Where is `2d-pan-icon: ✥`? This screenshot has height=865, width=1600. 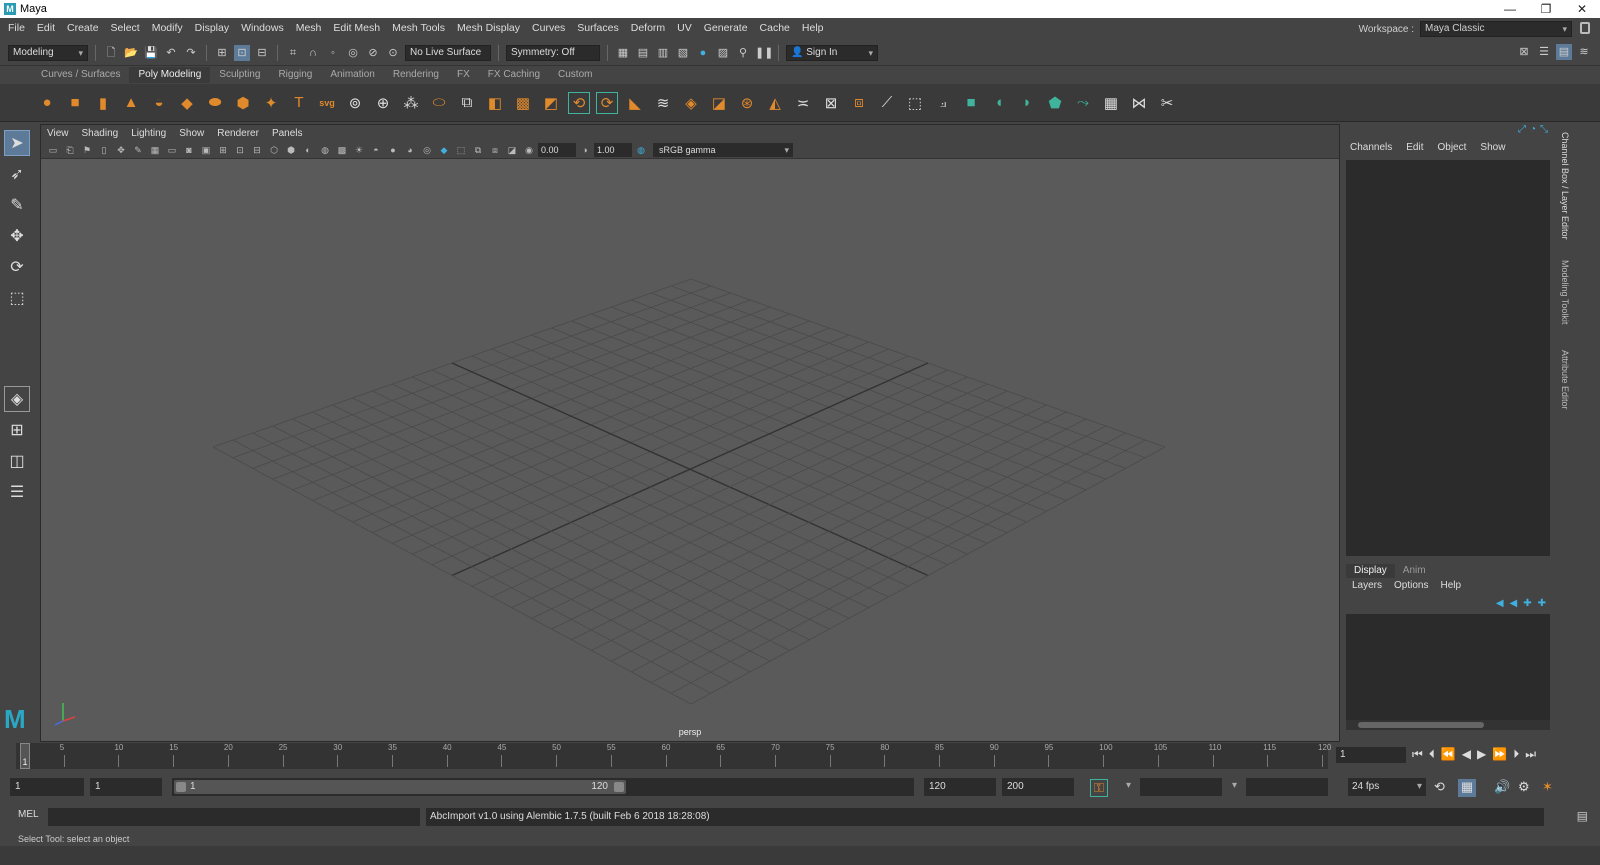
2d-pan-icon: ✥ is located at coordinates (121, 150).